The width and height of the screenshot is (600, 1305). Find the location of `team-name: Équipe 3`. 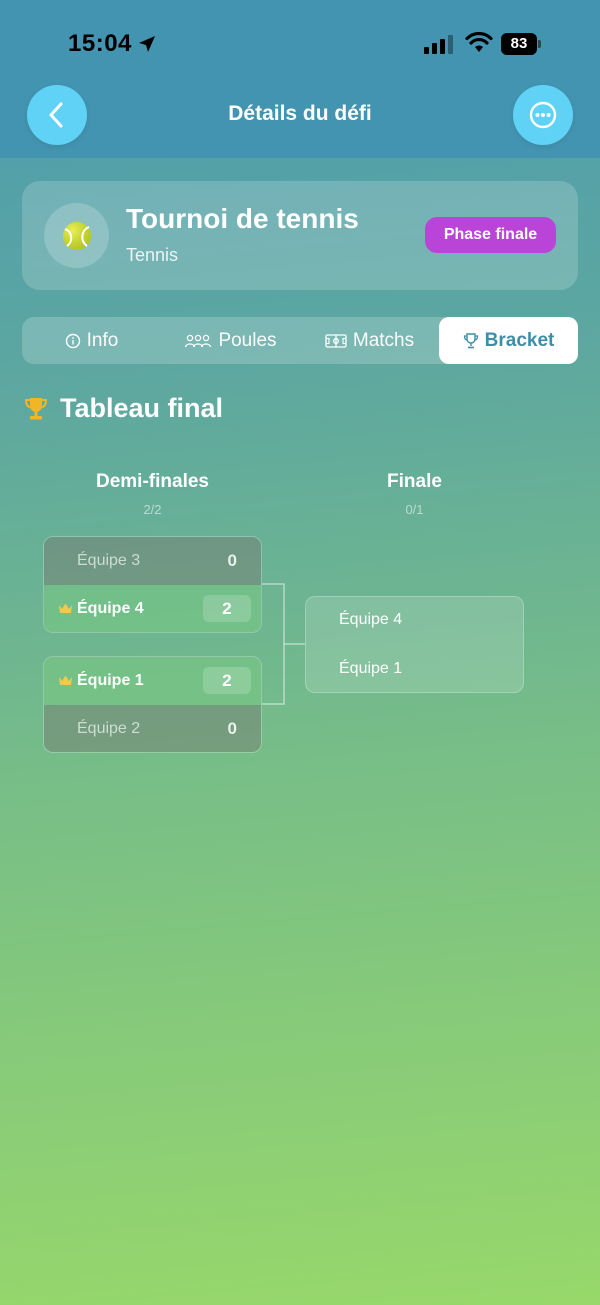

team-name: Équipe 3 is located at coordinates (109, 560).